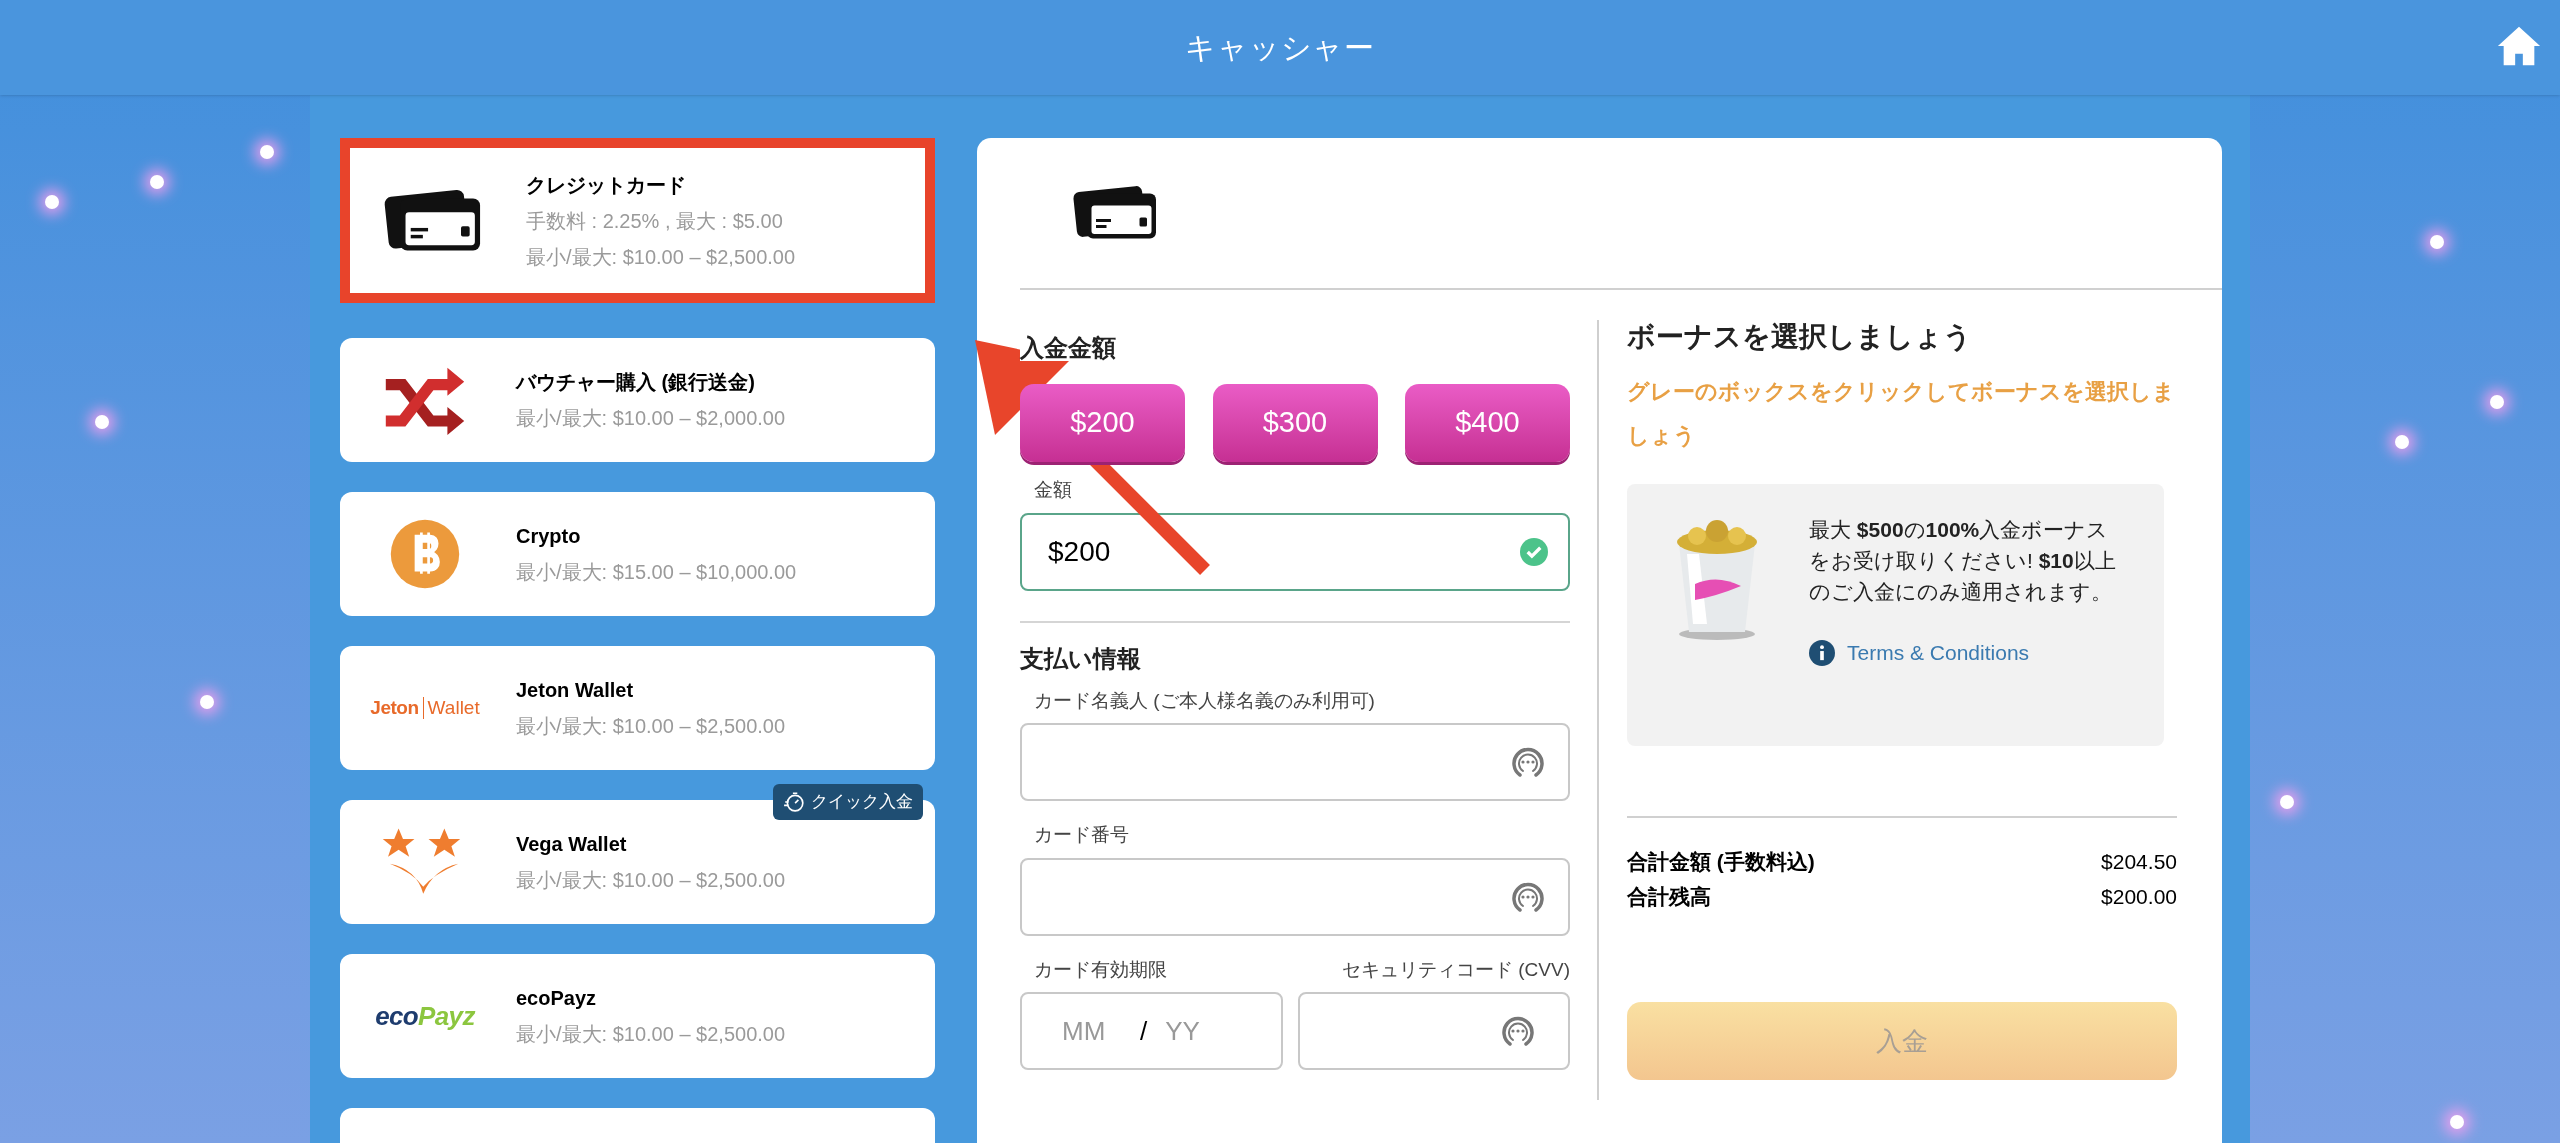 The height and width of the screenshot is (1143, 2560). What do you see at coordinates (1963, 561) in the screenshot?
I see `bonus-description: 最大 $500の100%入金ボーナスをお受け取りください! $10以上のご入金にのみ適用されます。` at bounding box center [1963, 561].